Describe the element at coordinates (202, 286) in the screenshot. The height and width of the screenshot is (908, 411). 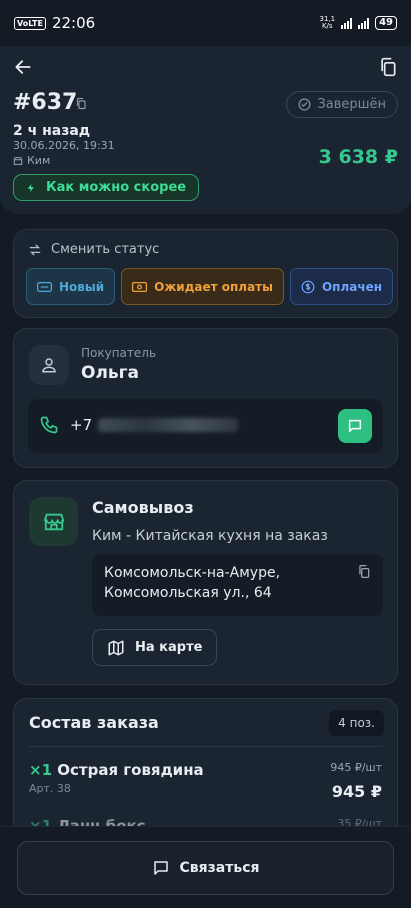
I see `status-chip-awaiting-payment: Ожидает оплаты` at that location.